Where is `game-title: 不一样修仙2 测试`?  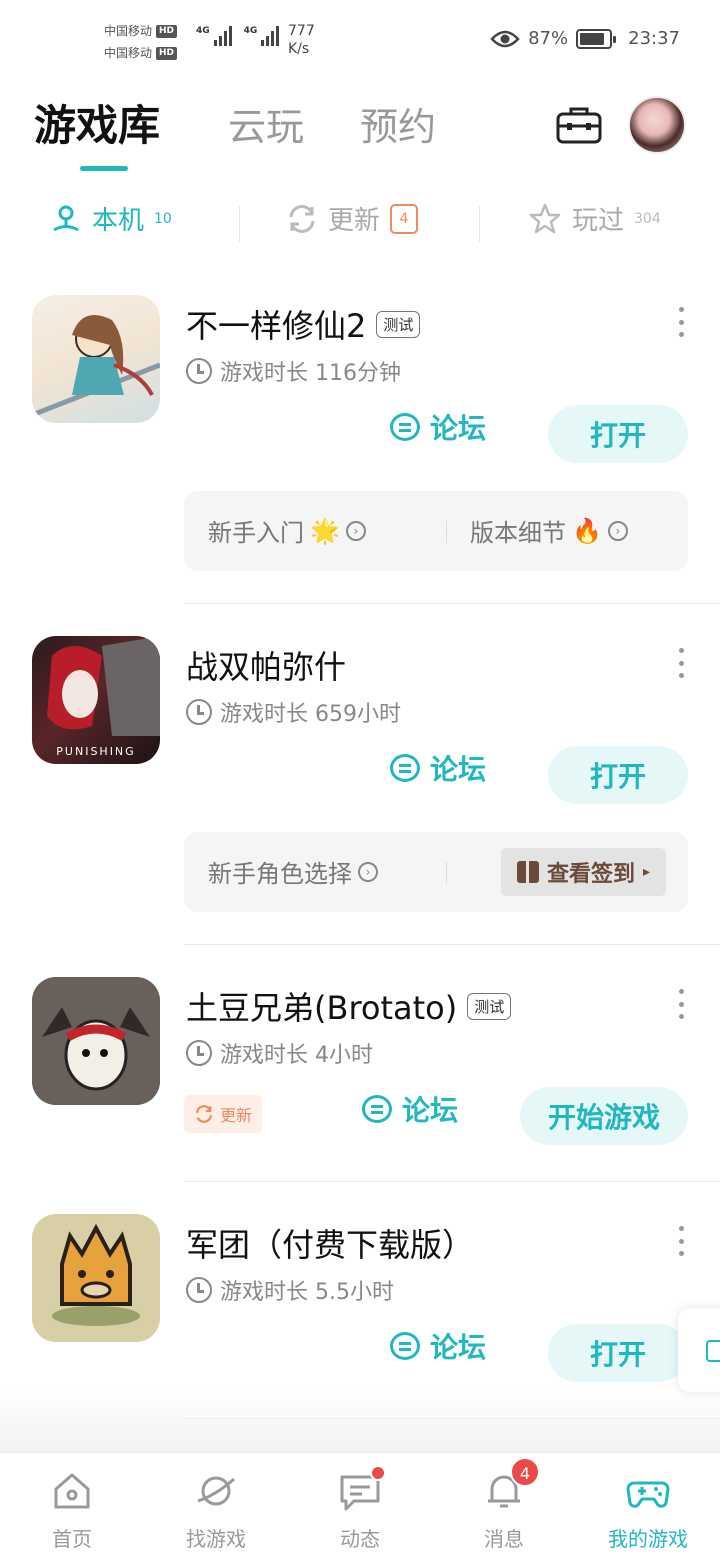
game-title: 不一样修仙2 测试 is located at coordinates (303, 324).